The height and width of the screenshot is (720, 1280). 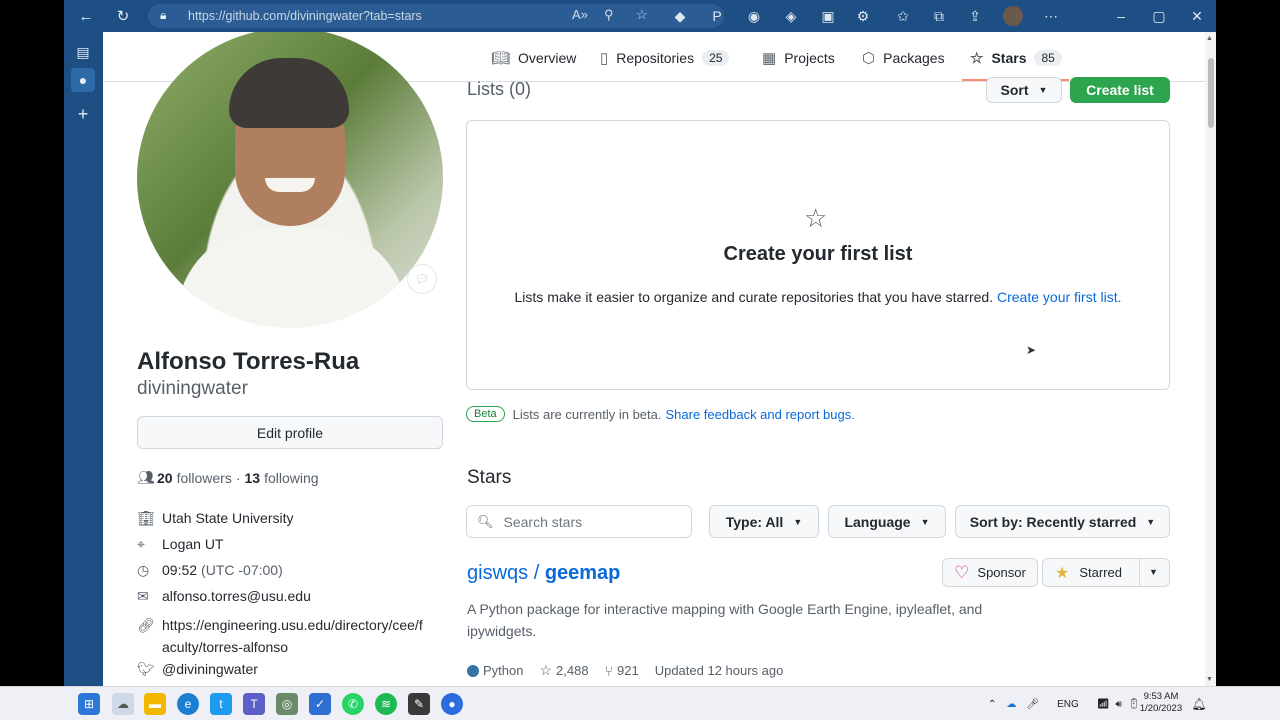 I want to click on onedrive-icon: ☁, so click(x=1011, y=704).